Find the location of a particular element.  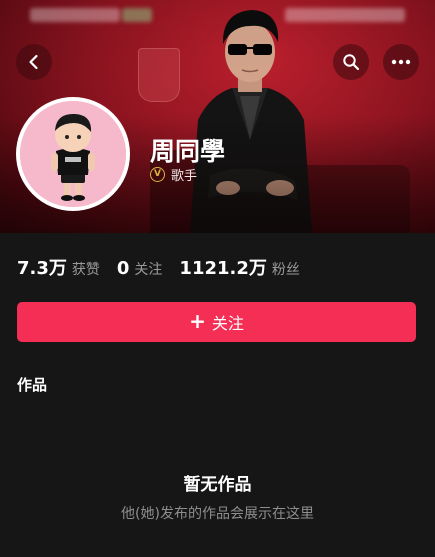

more-horizontal-icon is located at coordinates (401, 62).